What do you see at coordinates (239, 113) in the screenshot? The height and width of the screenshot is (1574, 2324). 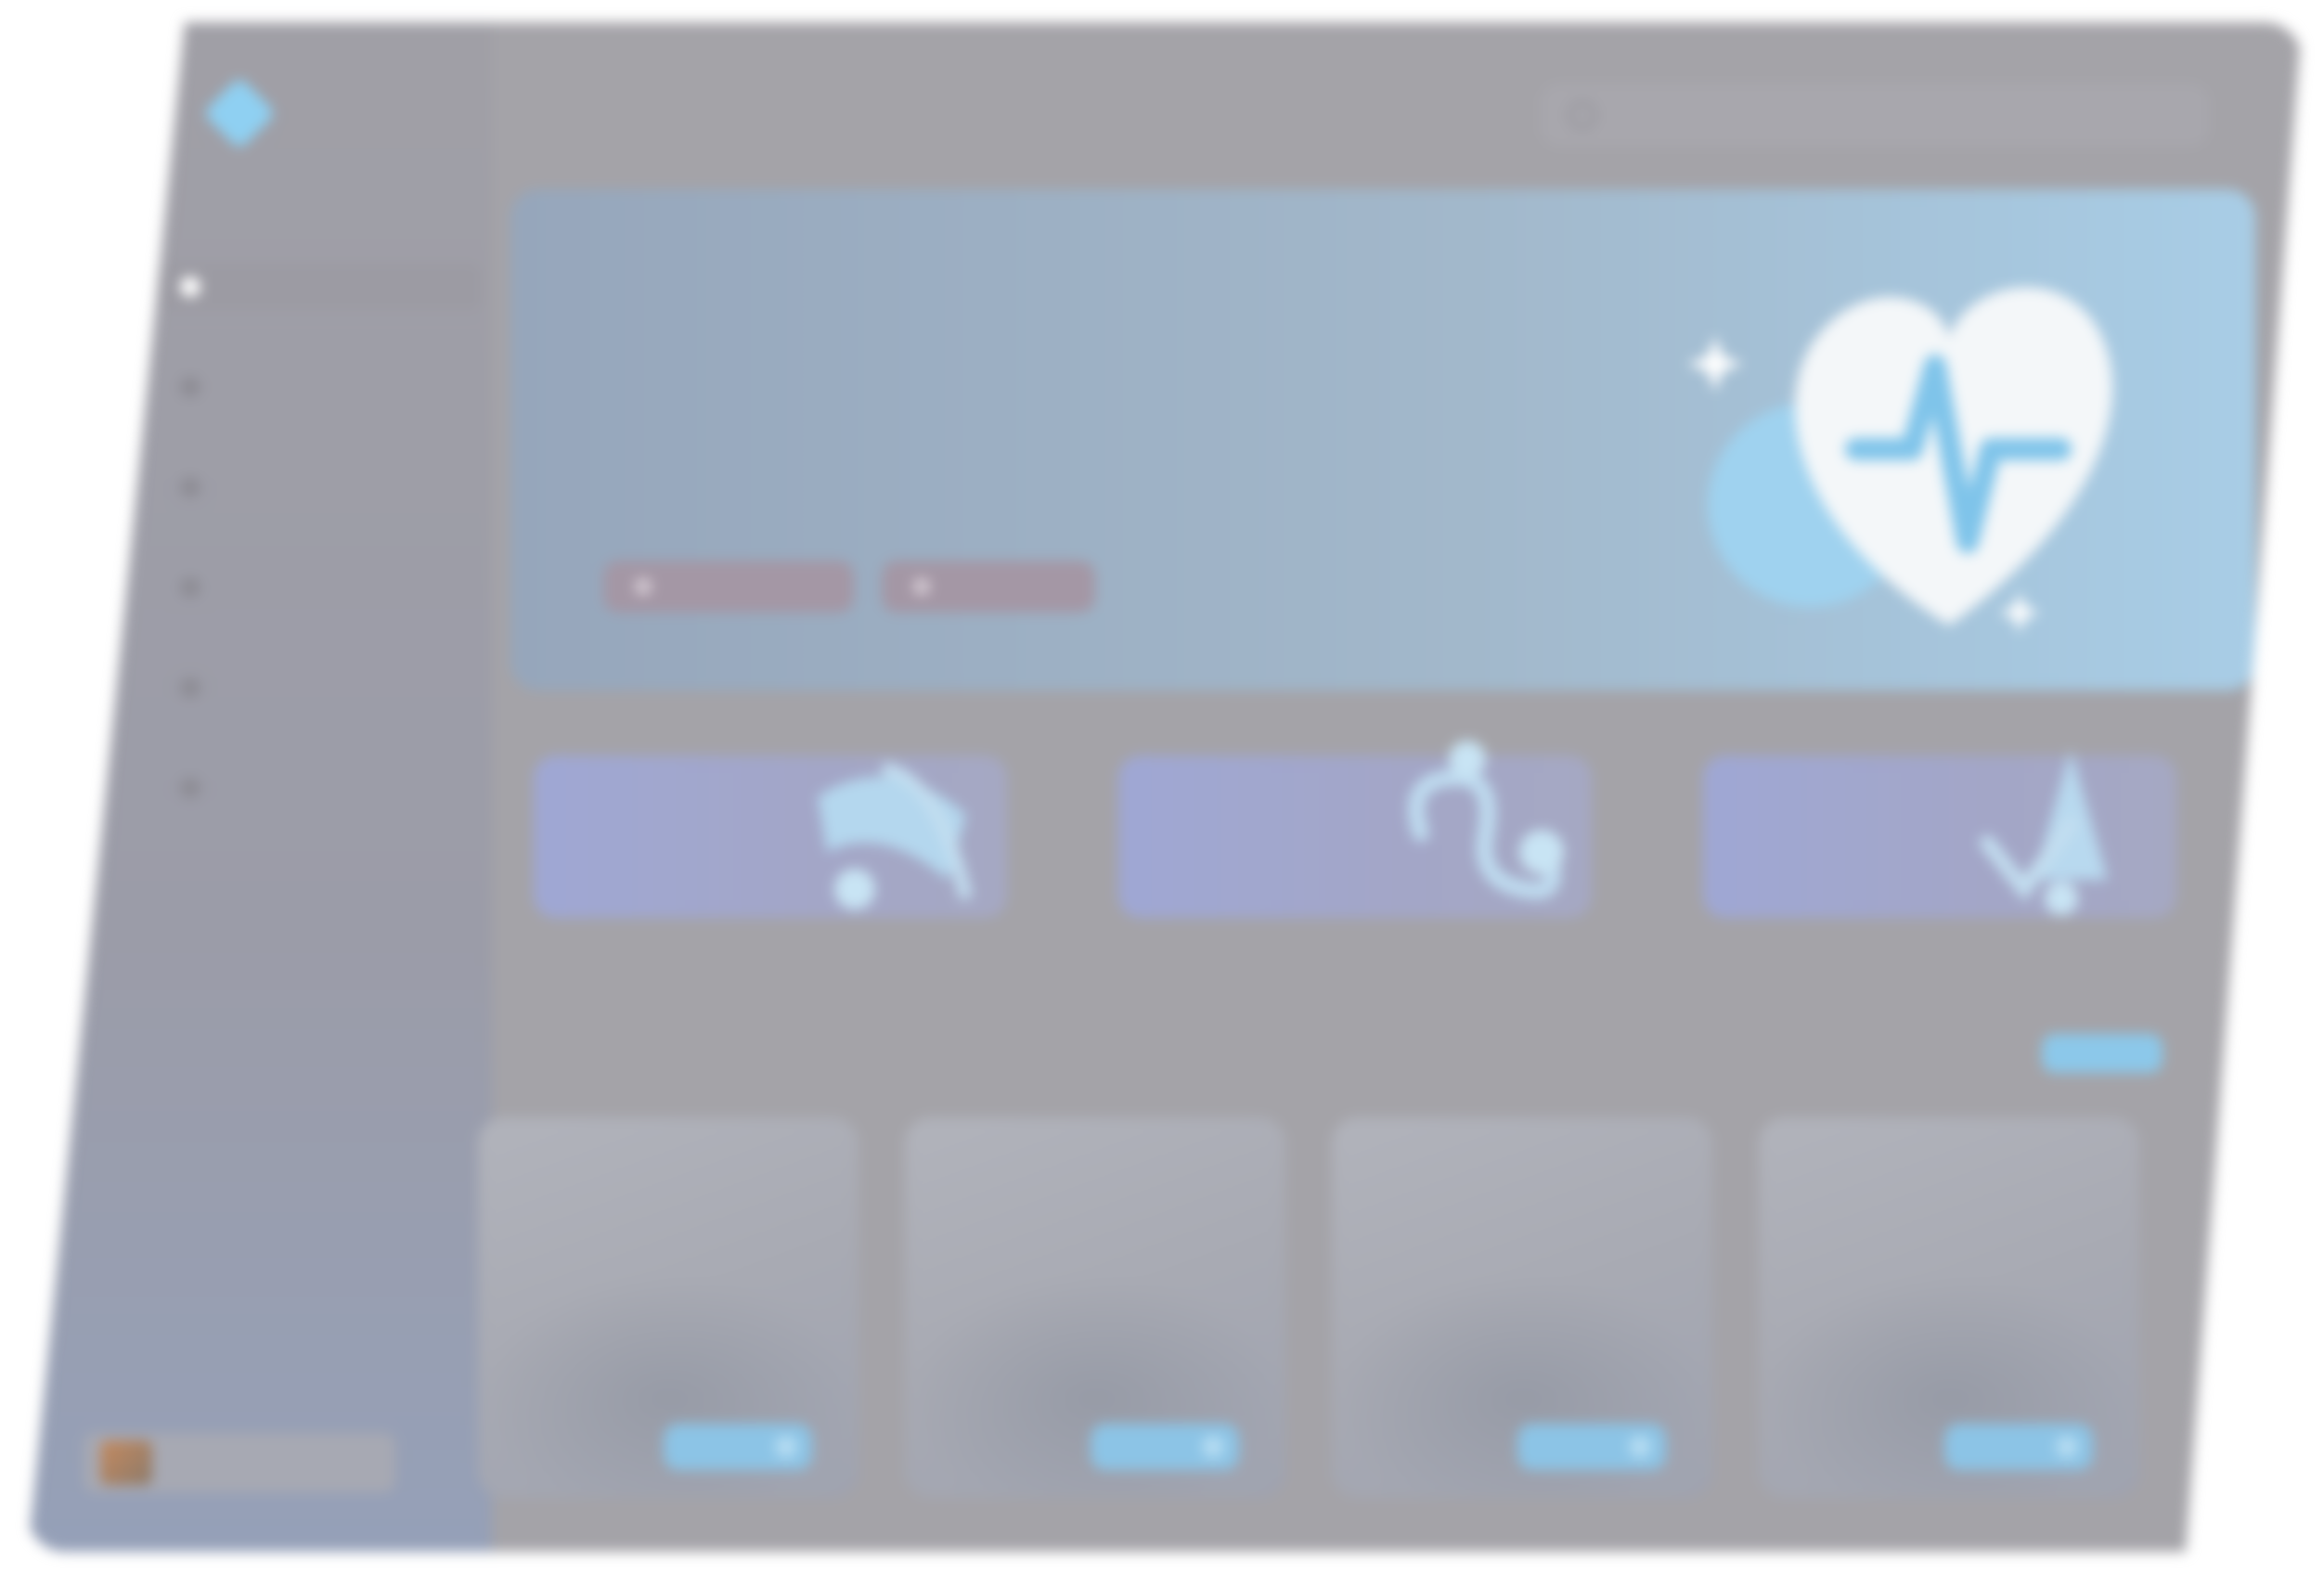 I see `logo-icon` at bounding box center [239, 113].